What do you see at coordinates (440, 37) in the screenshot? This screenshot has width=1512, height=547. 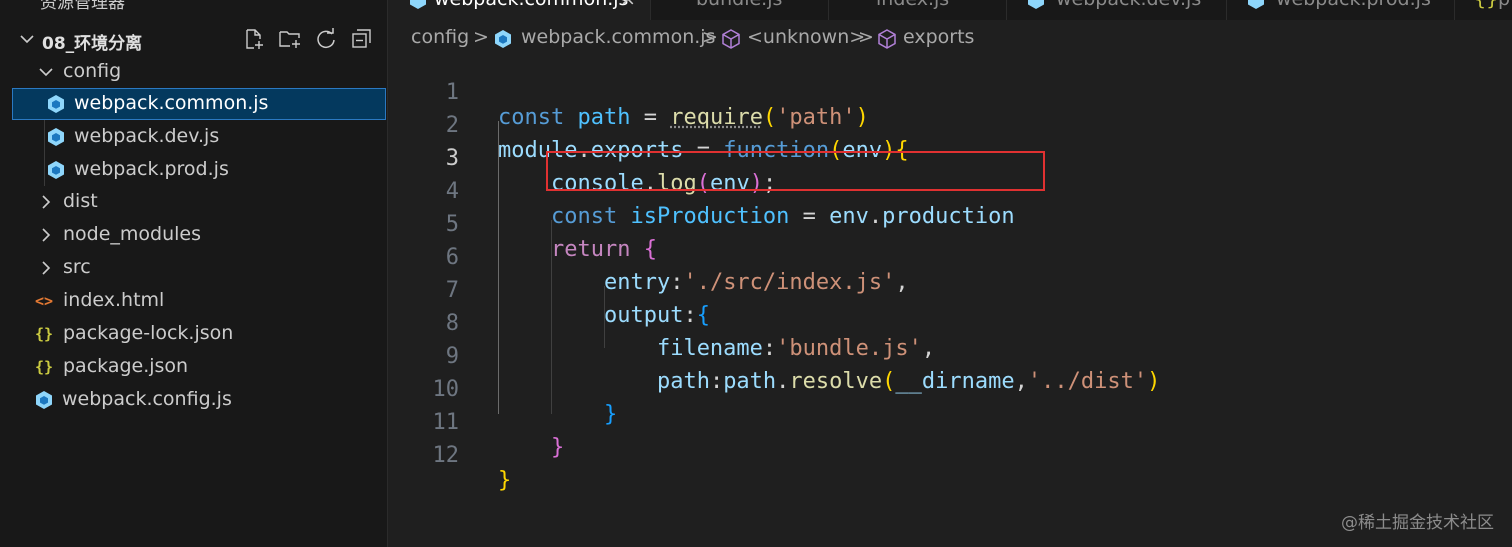 I see `breadcrumb-item-config: config` at bounding box center [440, 37].